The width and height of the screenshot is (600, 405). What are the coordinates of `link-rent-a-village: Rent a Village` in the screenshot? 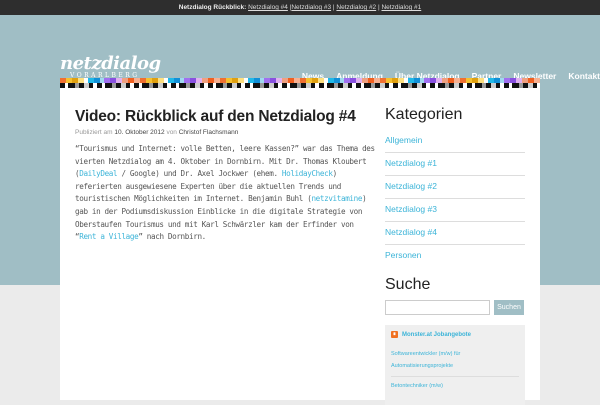 It's located at (108, 236).